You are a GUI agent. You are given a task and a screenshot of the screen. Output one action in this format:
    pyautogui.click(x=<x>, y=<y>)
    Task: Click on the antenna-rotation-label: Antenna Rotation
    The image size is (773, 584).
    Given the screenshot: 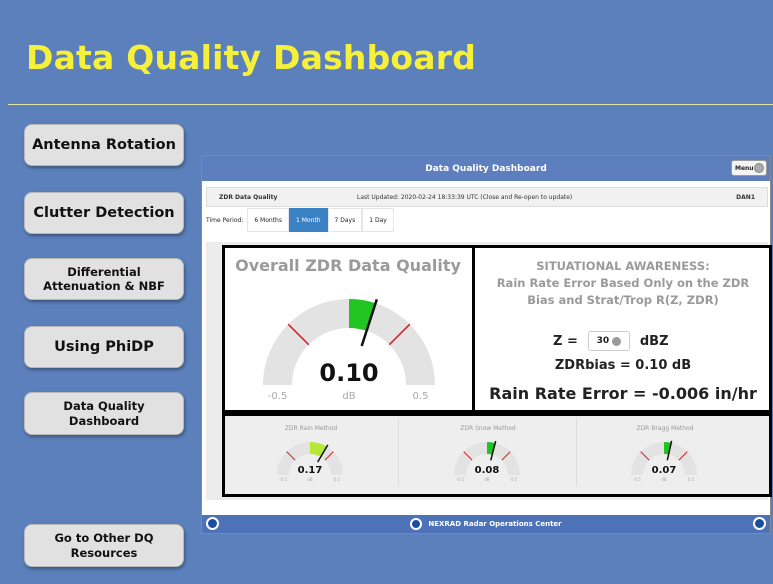 What is the action you would take?
    pyautogui.click(x=104, y=144)
    